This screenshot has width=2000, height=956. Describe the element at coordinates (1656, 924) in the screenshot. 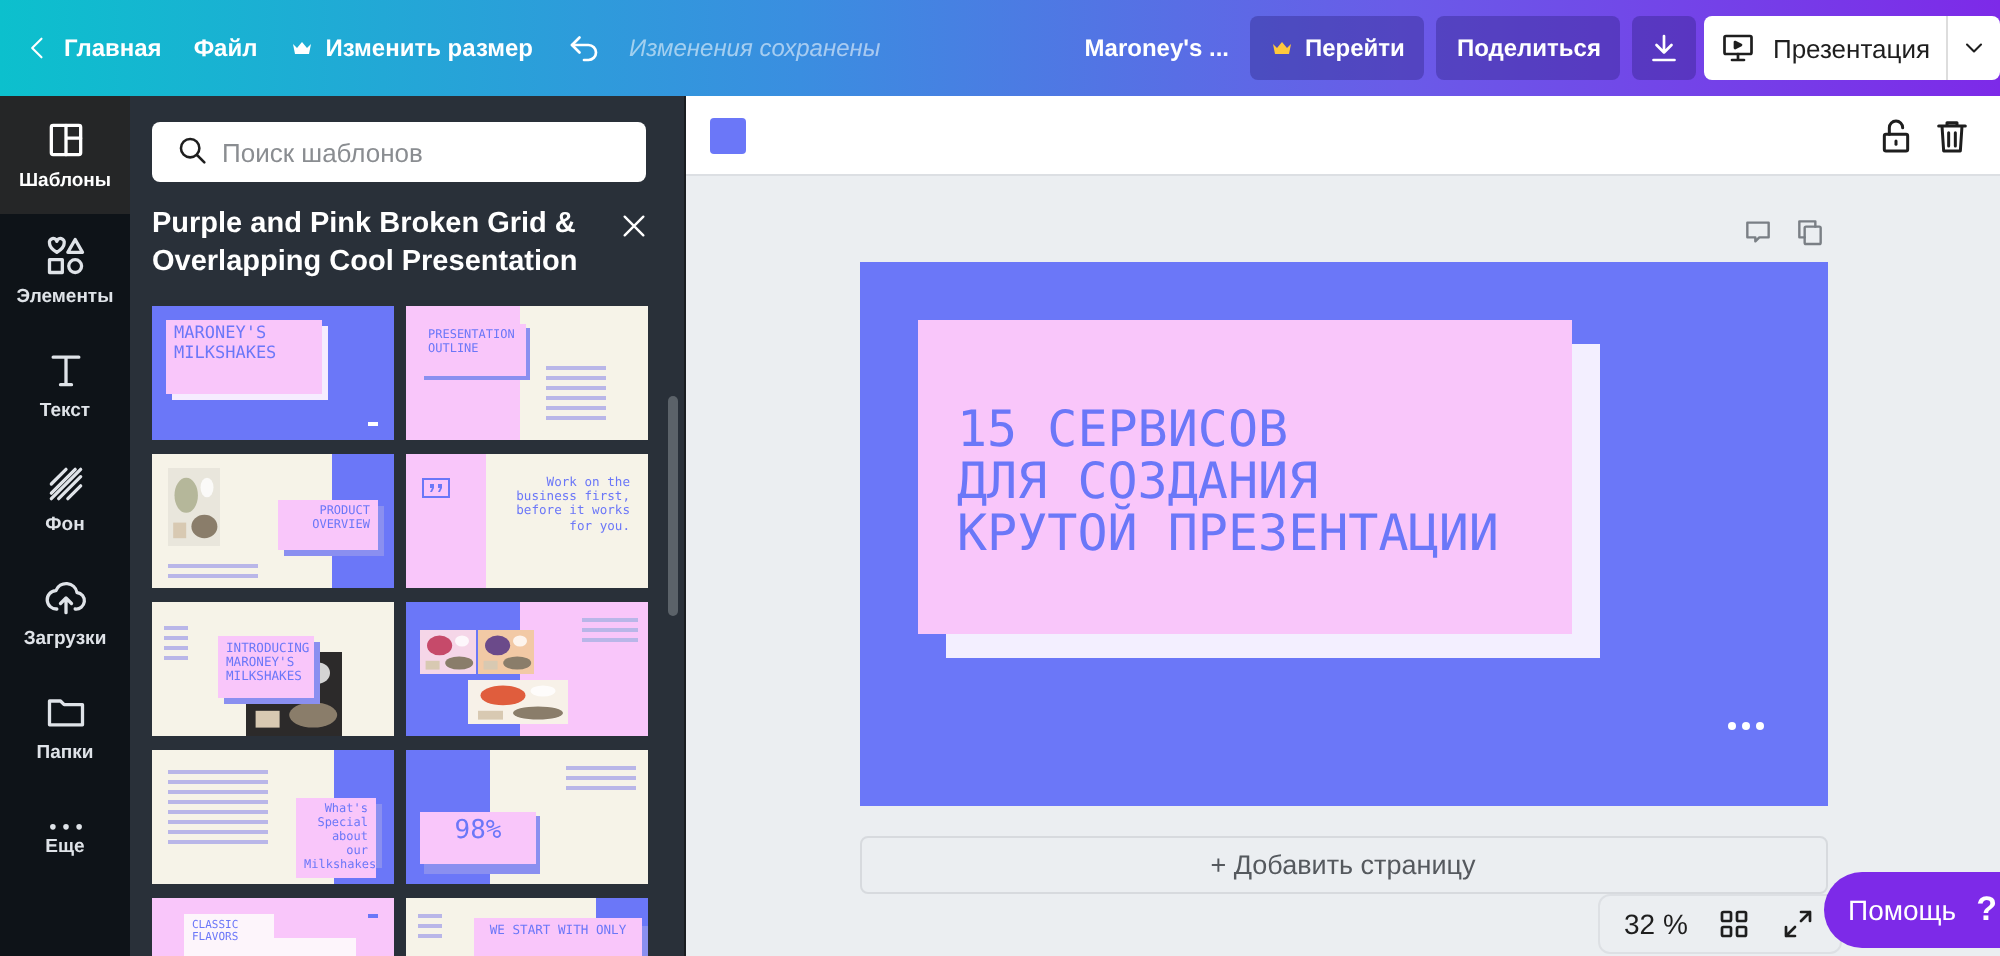

I see `zoom-level: 32 %` at that location.